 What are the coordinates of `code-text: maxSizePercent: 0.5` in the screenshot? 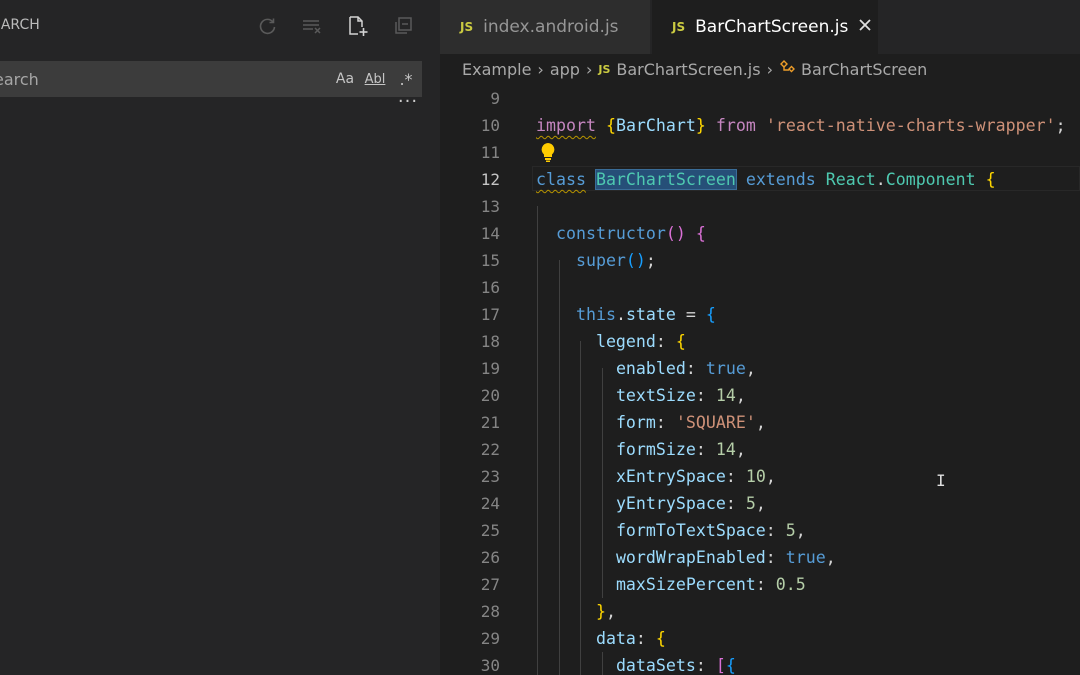 It's located at (710, 584).